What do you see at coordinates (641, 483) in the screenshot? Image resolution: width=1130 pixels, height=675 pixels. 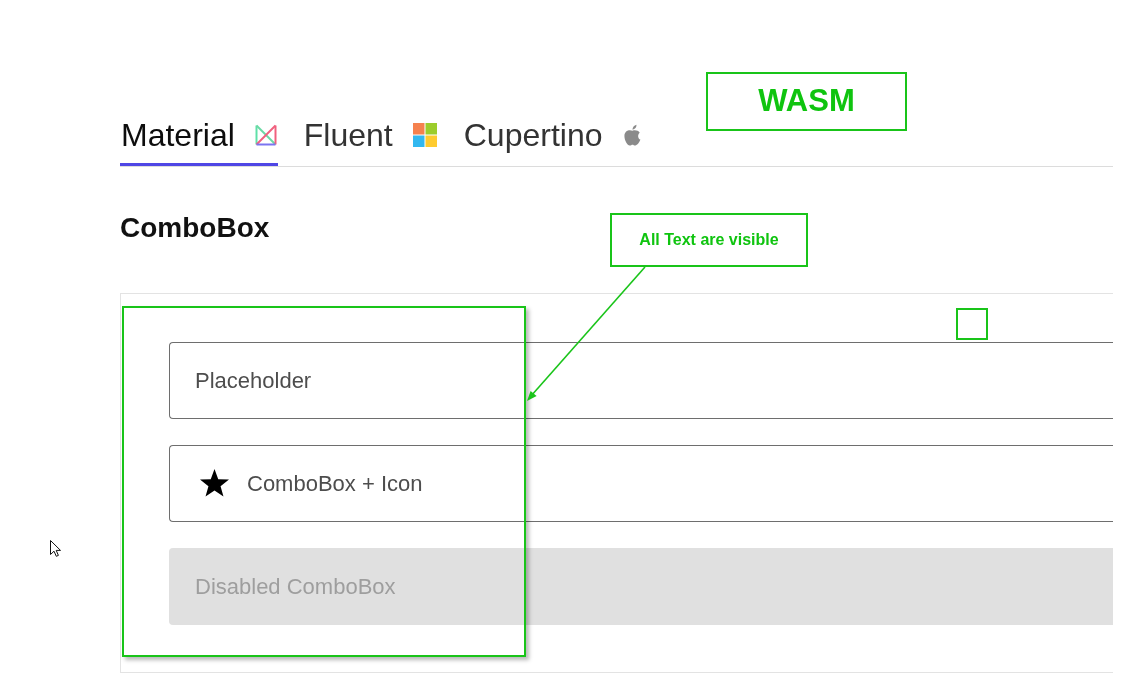 I see `combo-box: ComboBox + Icon` at bounding box center [641, 483].